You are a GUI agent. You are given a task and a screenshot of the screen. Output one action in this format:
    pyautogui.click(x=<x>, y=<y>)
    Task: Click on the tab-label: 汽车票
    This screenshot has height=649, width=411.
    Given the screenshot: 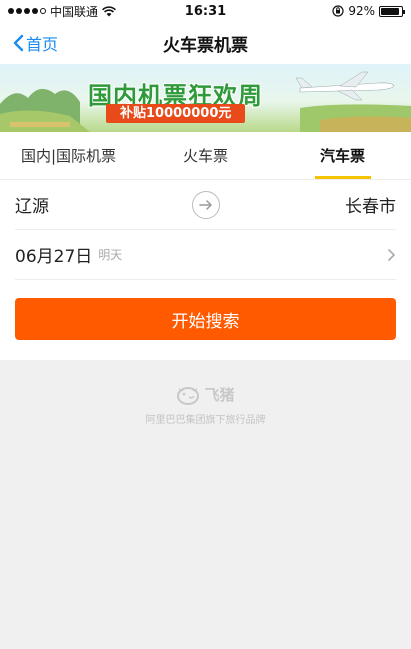 What is the action you would take?
    pyautogui.click(x=342, y=156)
    